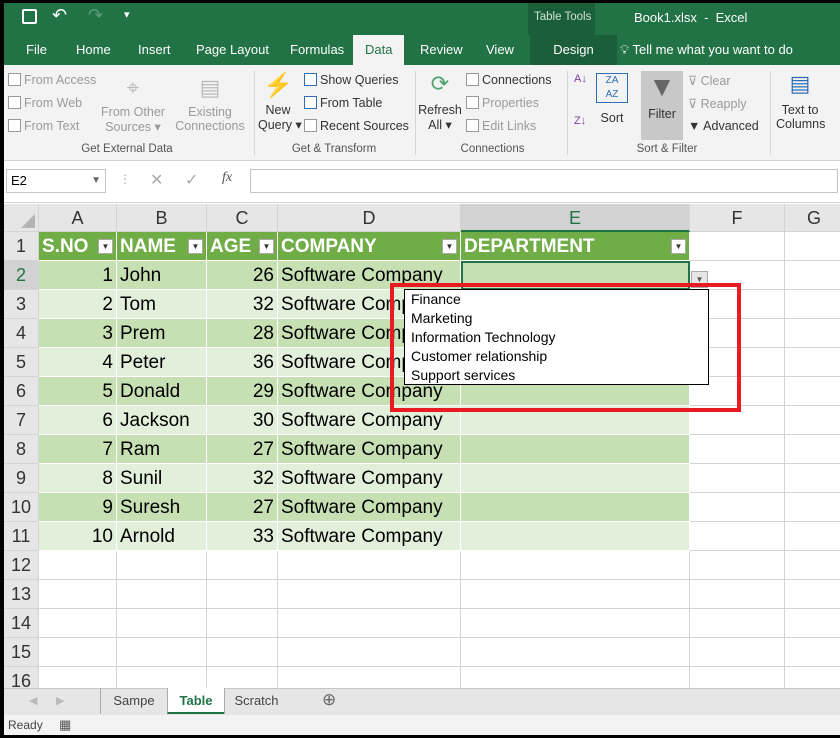 The width and height of the screenshot is (840, 738). Describe the element at coordinates (45, 103) in the screenshot. I see `from-web-button: From Web` at that location.